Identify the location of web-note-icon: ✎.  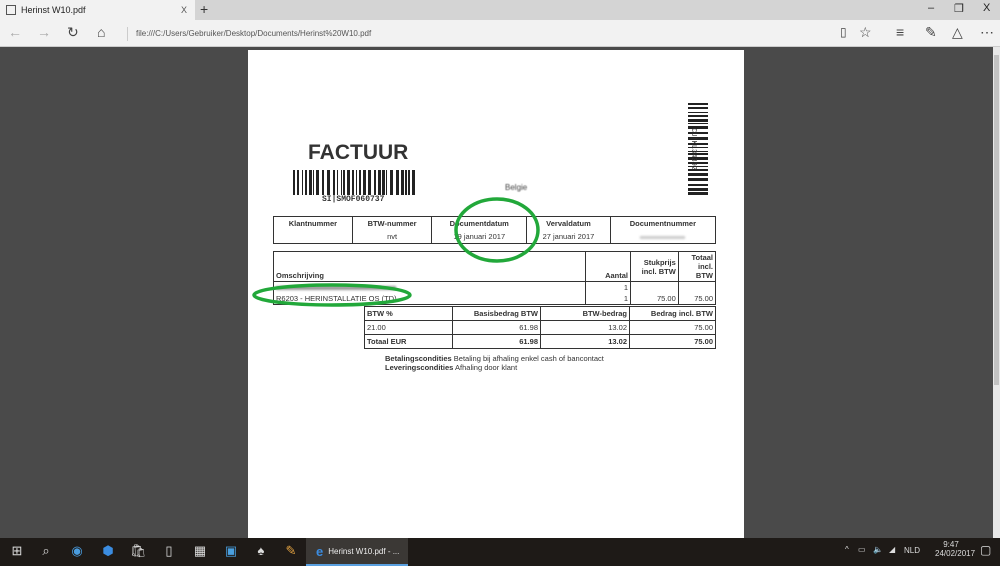
(931, 32).